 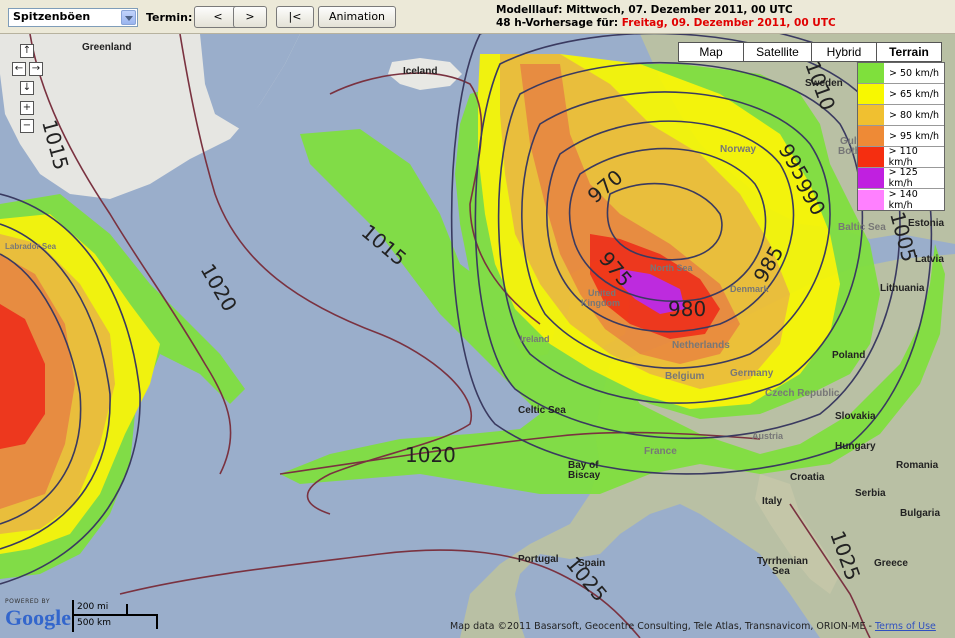 I want to click on place-label: Norway, so click(x=738, y=149).